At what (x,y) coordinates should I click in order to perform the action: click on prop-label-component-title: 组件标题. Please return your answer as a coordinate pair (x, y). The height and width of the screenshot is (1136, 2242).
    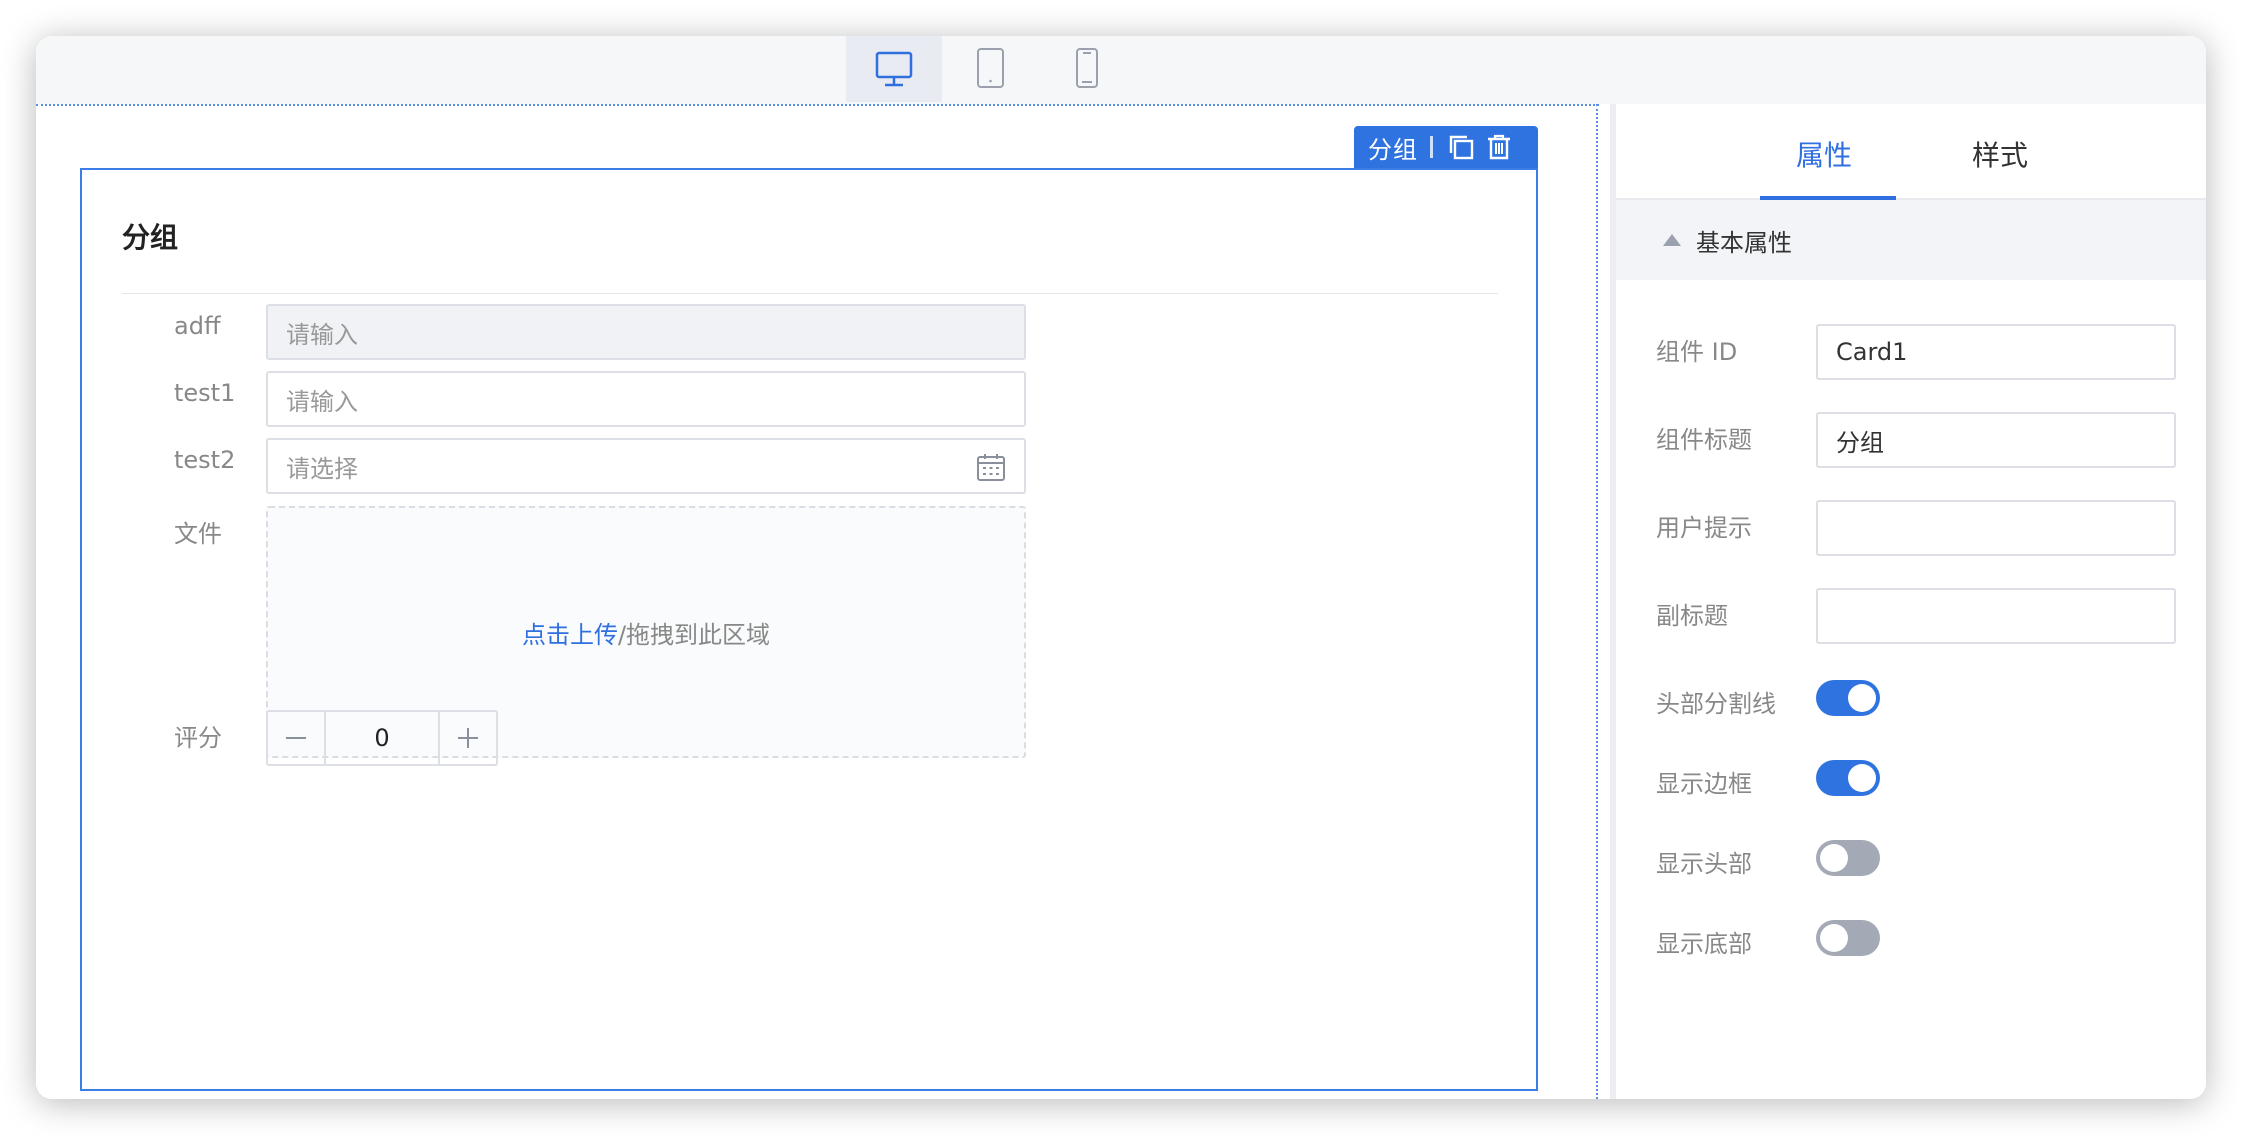
    Looking at the image, I should click on (1704, 440).